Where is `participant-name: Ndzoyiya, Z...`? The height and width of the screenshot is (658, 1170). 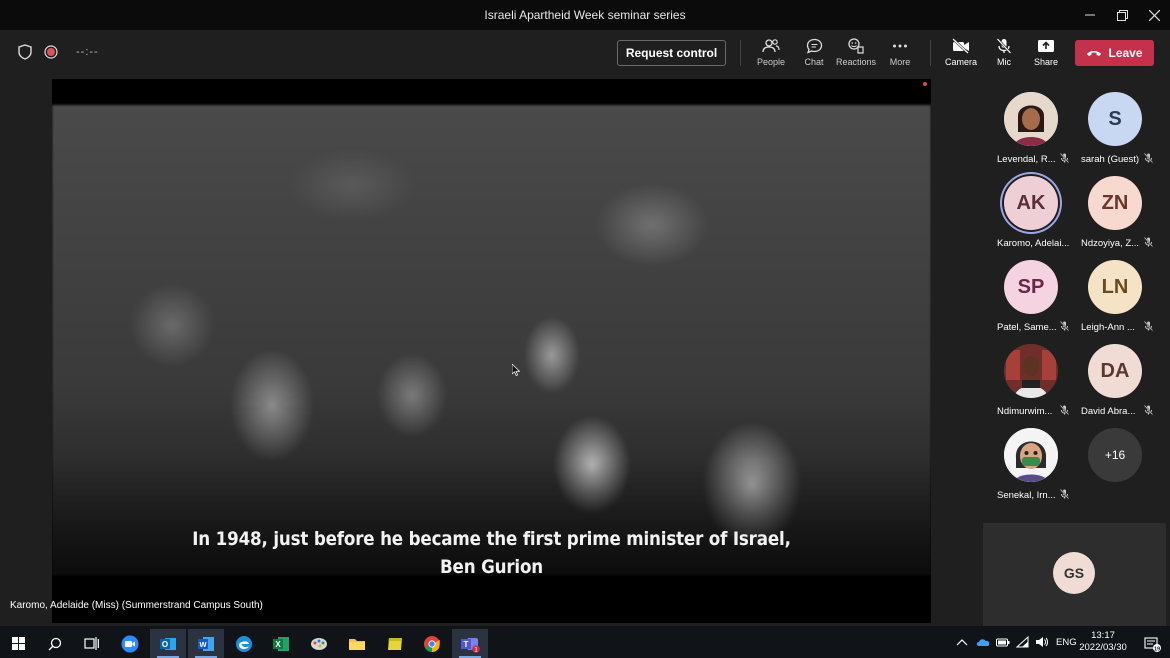 participant-name: Ndzoyiya, Z... is located at coordinates (1110, 243).